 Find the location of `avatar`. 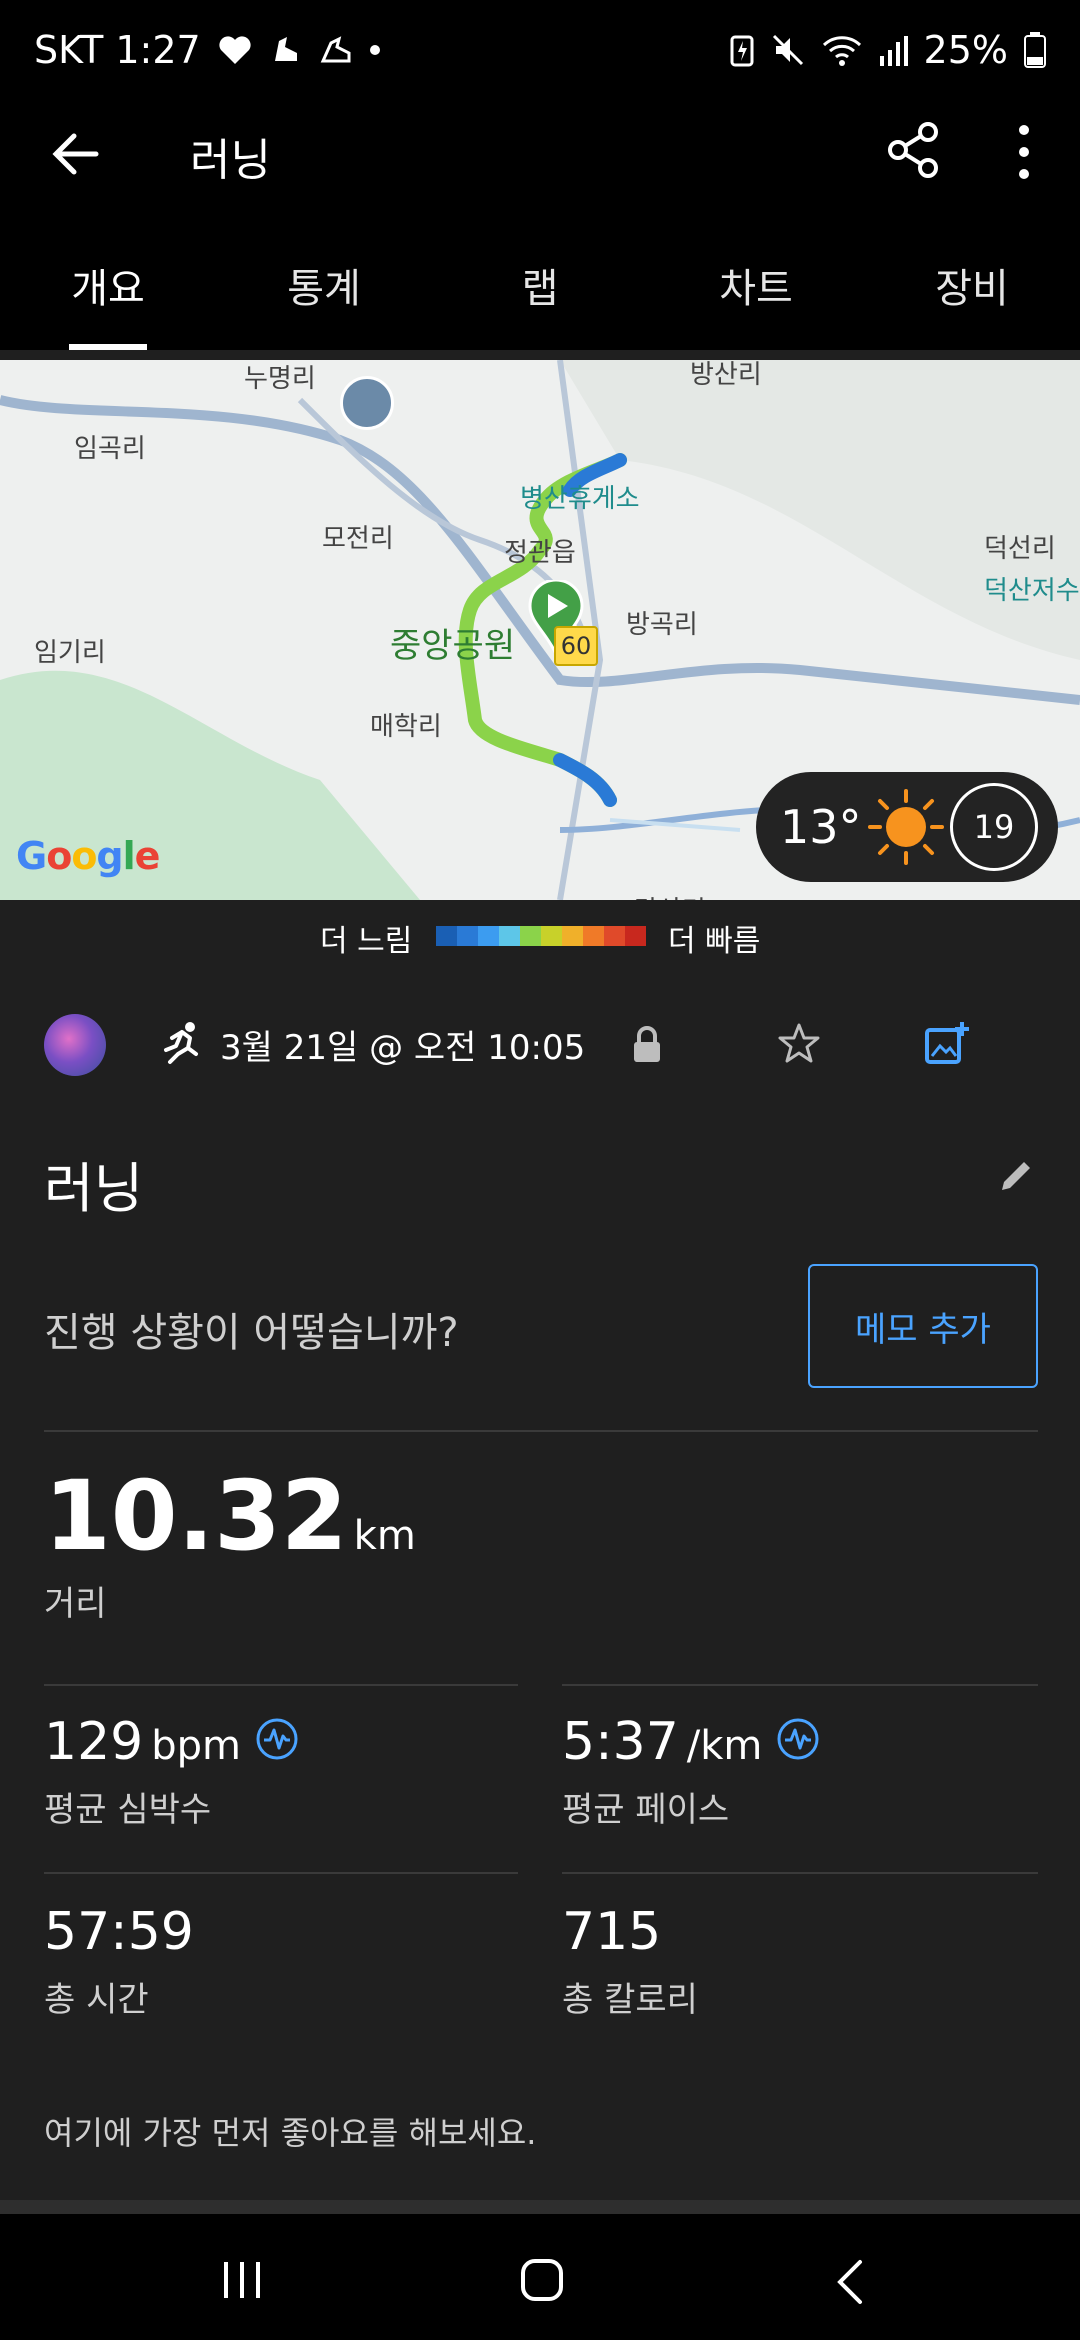

avatar is located at coordinates (75, 1045).